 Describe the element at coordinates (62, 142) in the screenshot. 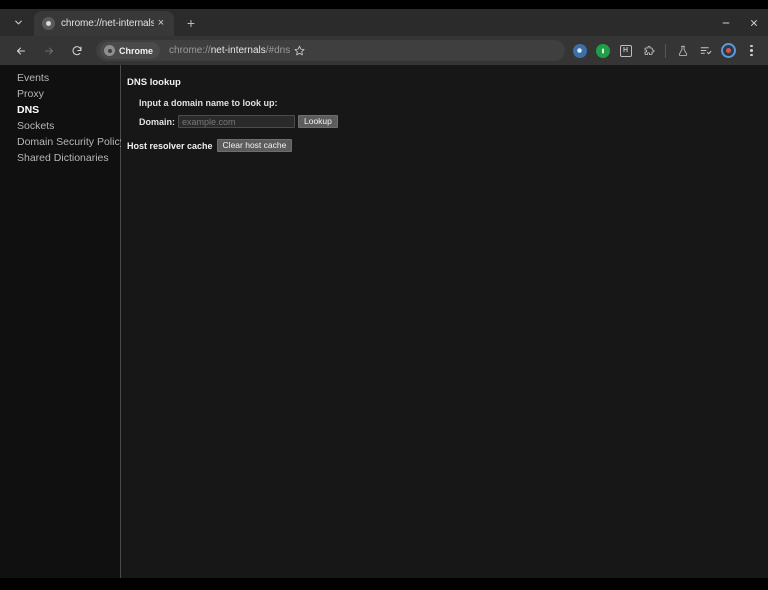

I see `sidebar-item-domain-security-policy: Domain Security Policy` at that location.